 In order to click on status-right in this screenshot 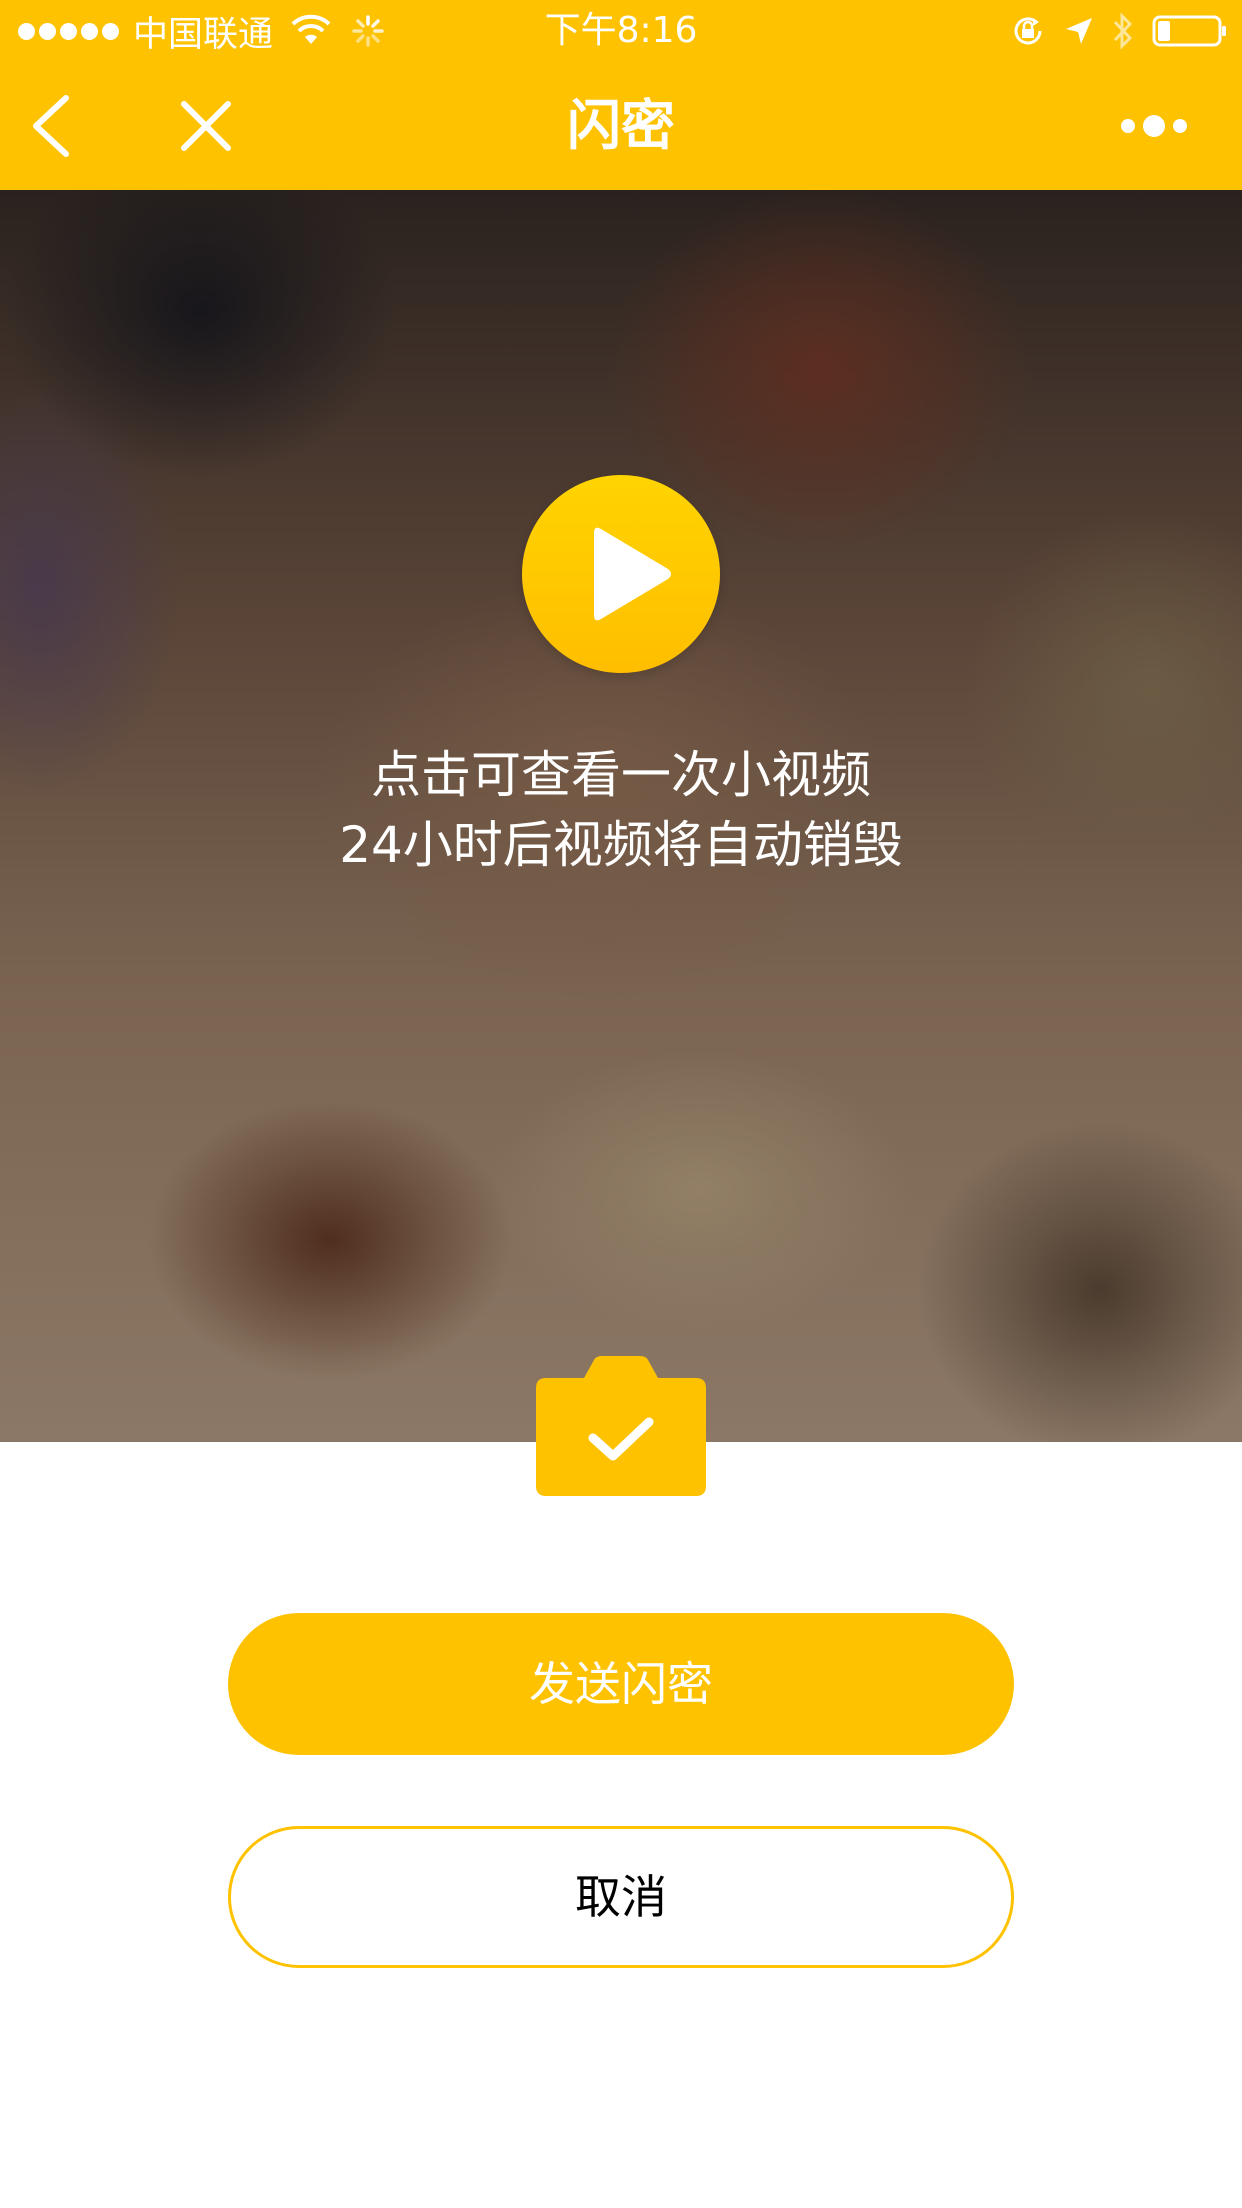, I will do `click(1110, 31)`.